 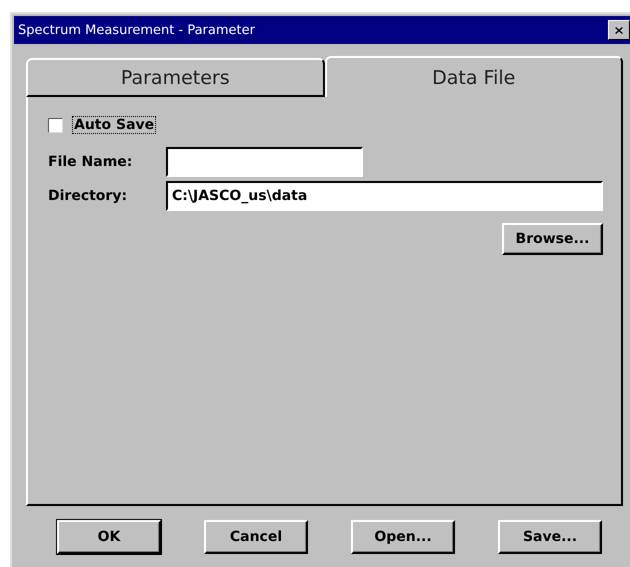 What do you see at coordinates (264, 162) in the screenshot?
I see `input-field` at bounding box center [264, 162].